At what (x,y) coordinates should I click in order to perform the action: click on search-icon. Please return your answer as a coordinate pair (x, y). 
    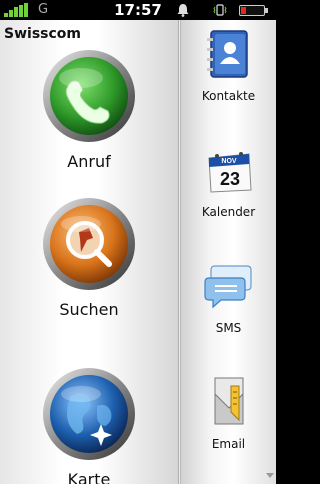
    Looking at the image, I should click on (89, 244).